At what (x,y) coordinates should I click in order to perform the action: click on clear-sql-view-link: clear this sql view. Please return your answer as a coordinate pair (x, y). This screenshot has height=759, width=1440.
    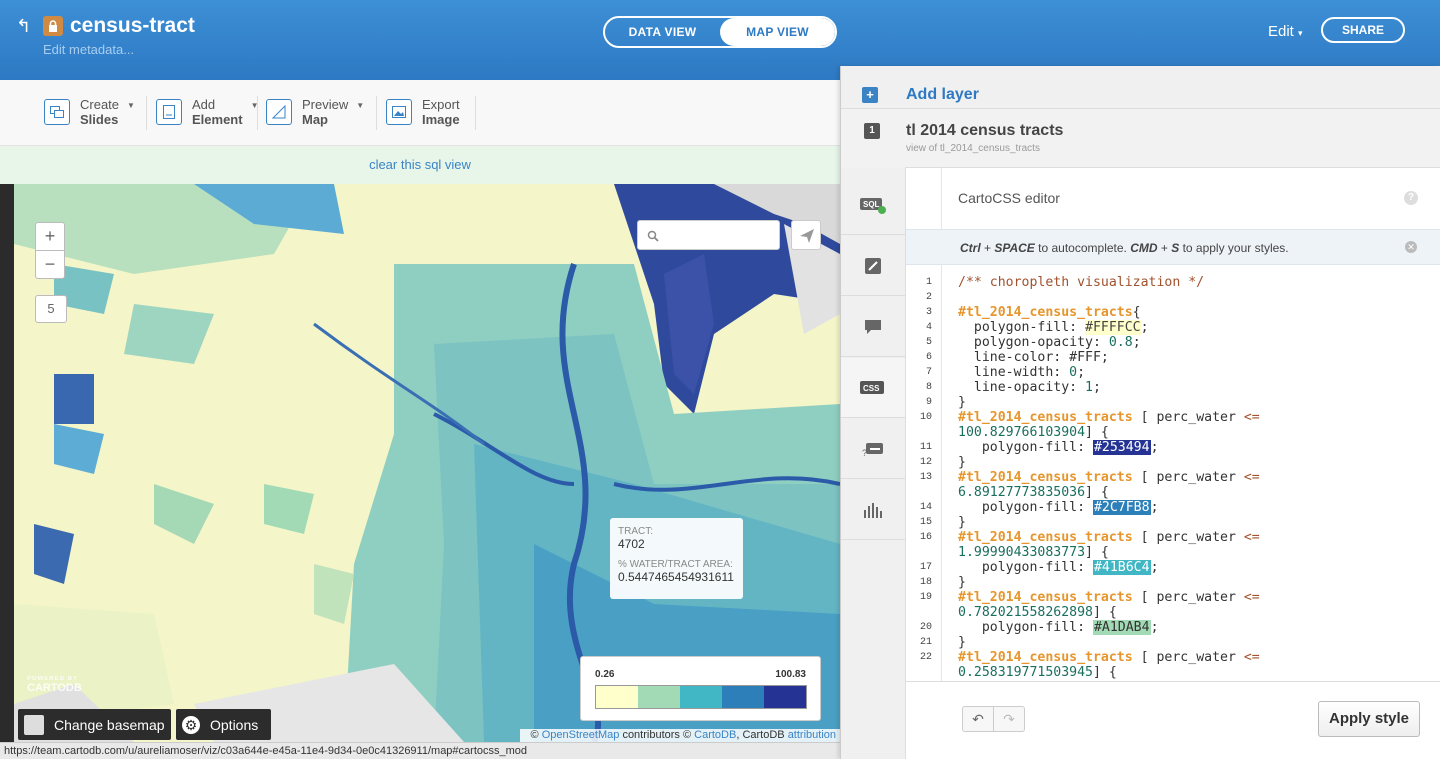
    Looking at the image, I should click on (420, 164).